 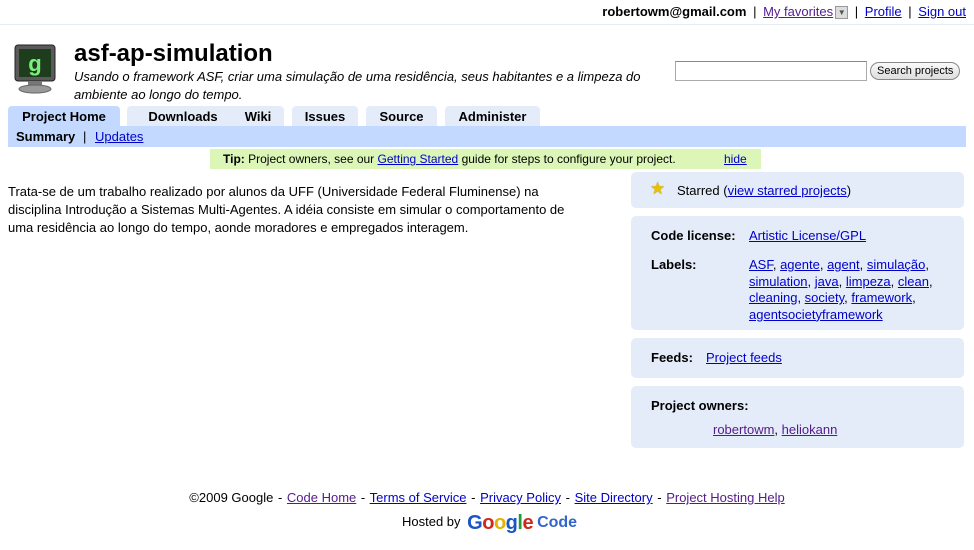 What do you see at coordinates (475, 523) in the screenshot?
I see `google-logo-letter: G` at bounding box center [475, 523].